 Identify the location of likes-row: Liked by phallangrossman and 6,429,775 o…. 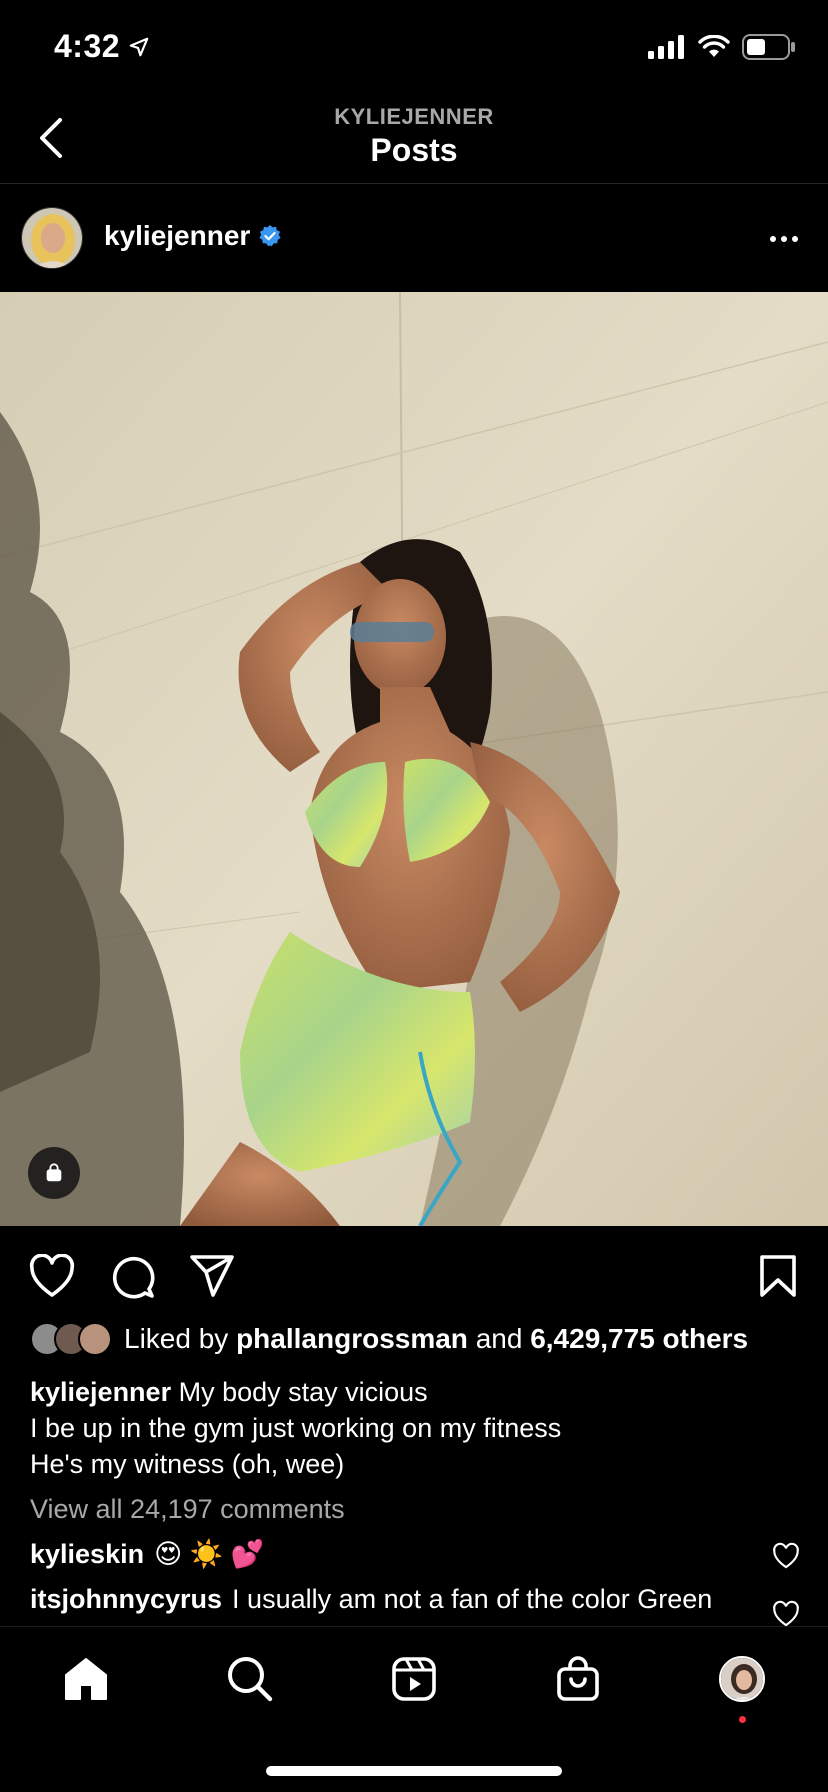
(389, 1339).